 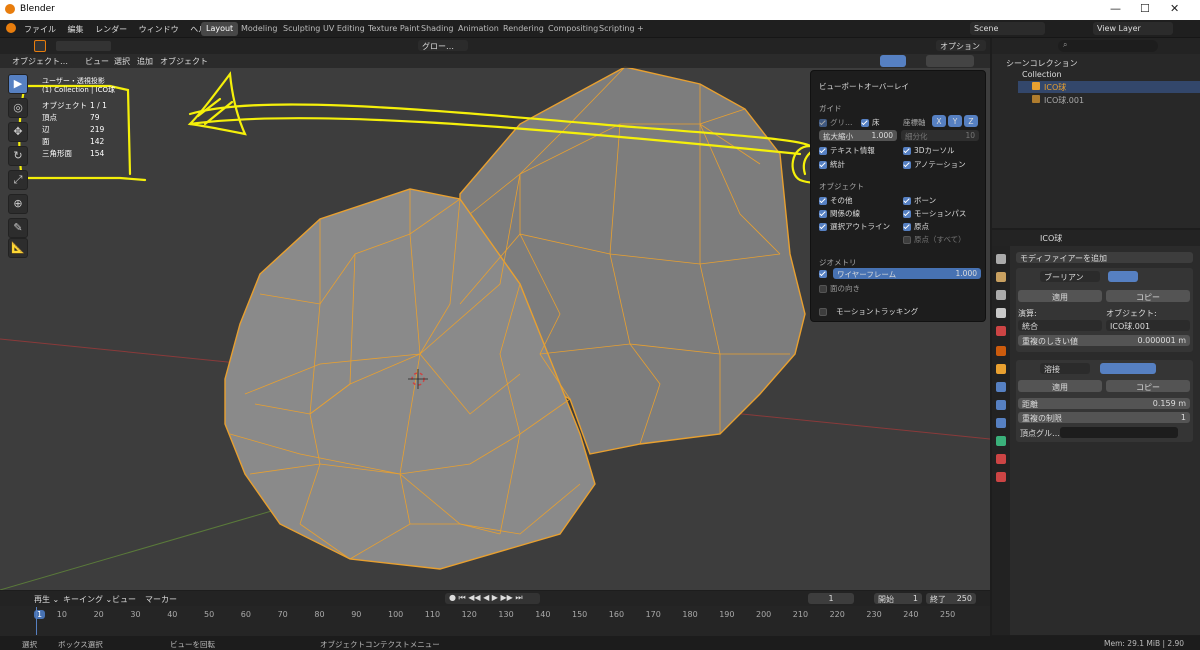 I want to click on scene-selector: Scene, so click(x=1007, y=28).